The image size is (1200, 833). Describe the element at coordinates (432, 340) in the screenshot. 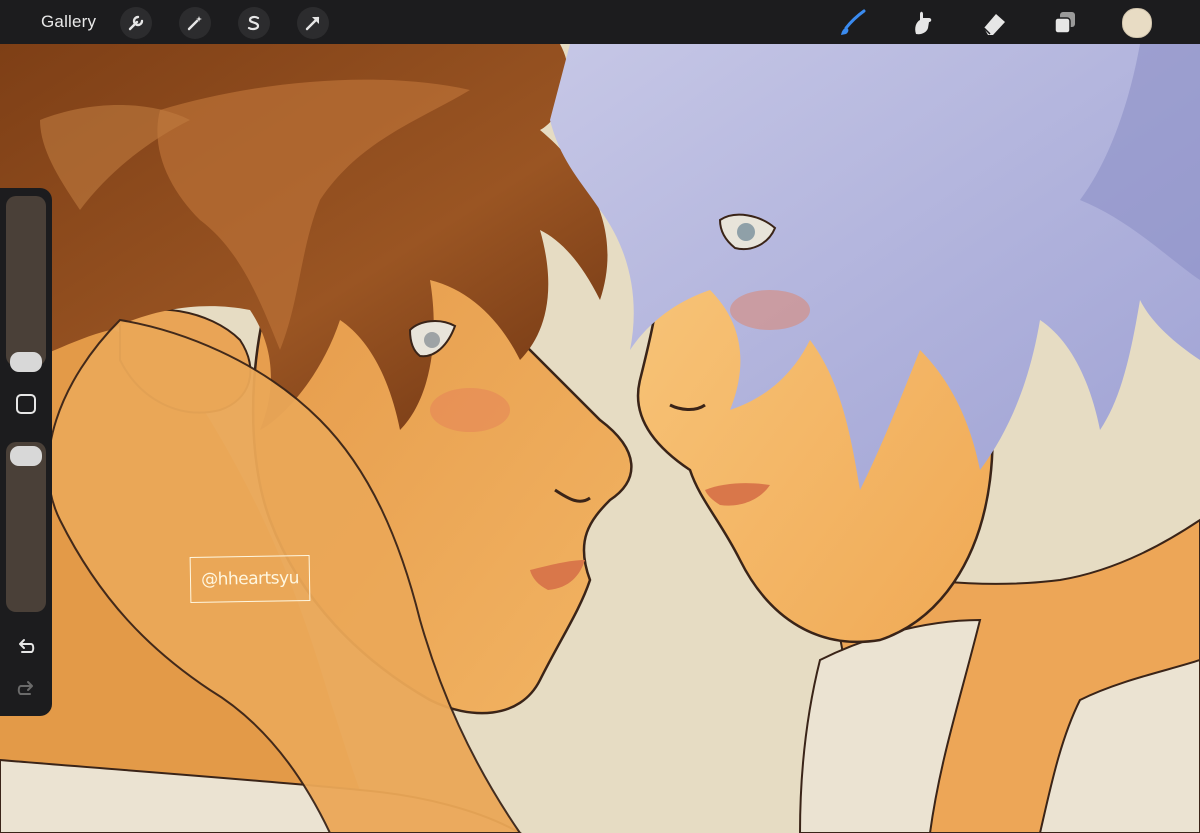

I see `left-iris` at that location.